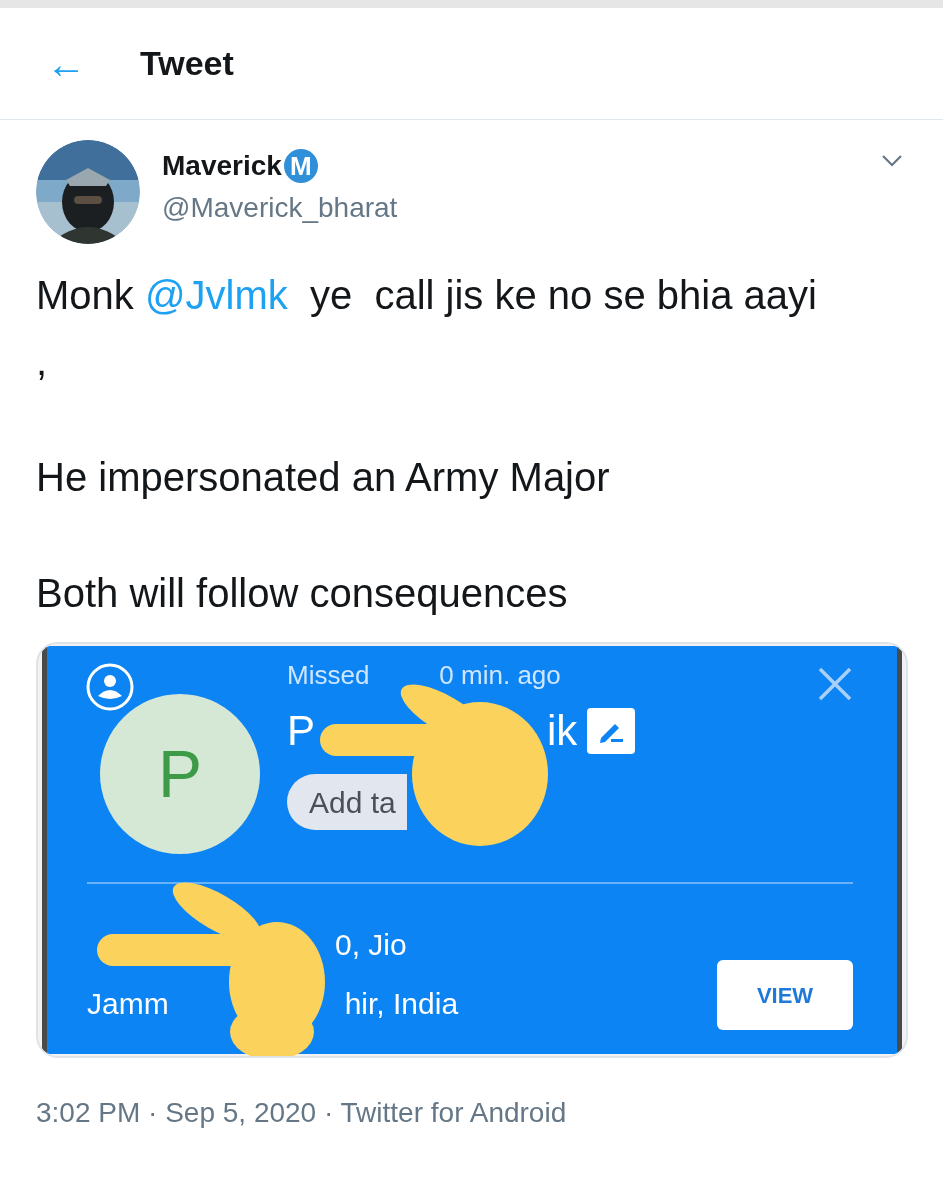  I want to click on tweet-text: He impersonated an Army Major, so click(323, 477).